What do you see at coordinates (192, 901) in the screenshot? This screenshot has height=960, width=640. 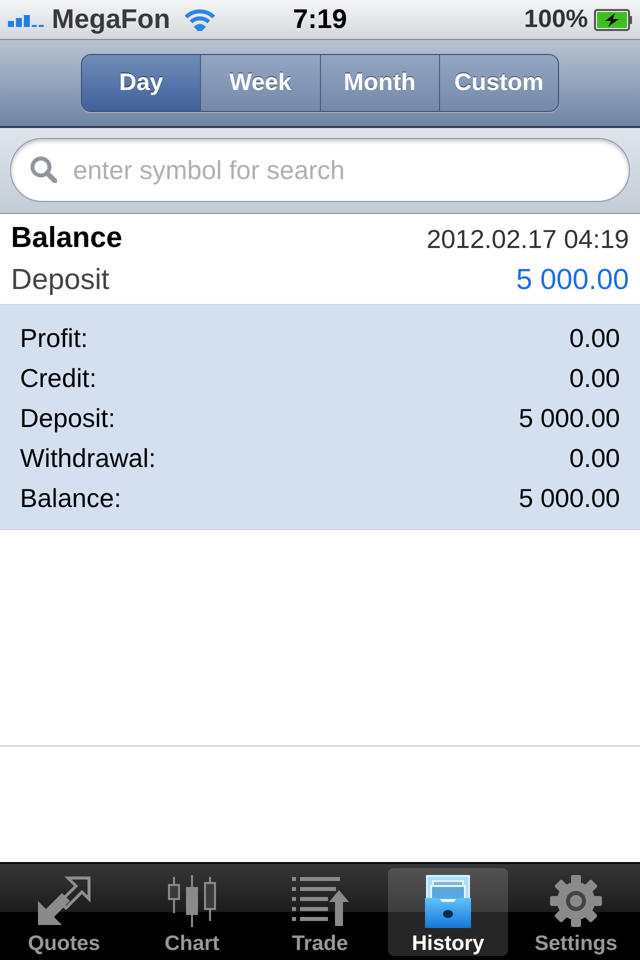 I see `candlestick-icon` at bounding box center [192, 901].